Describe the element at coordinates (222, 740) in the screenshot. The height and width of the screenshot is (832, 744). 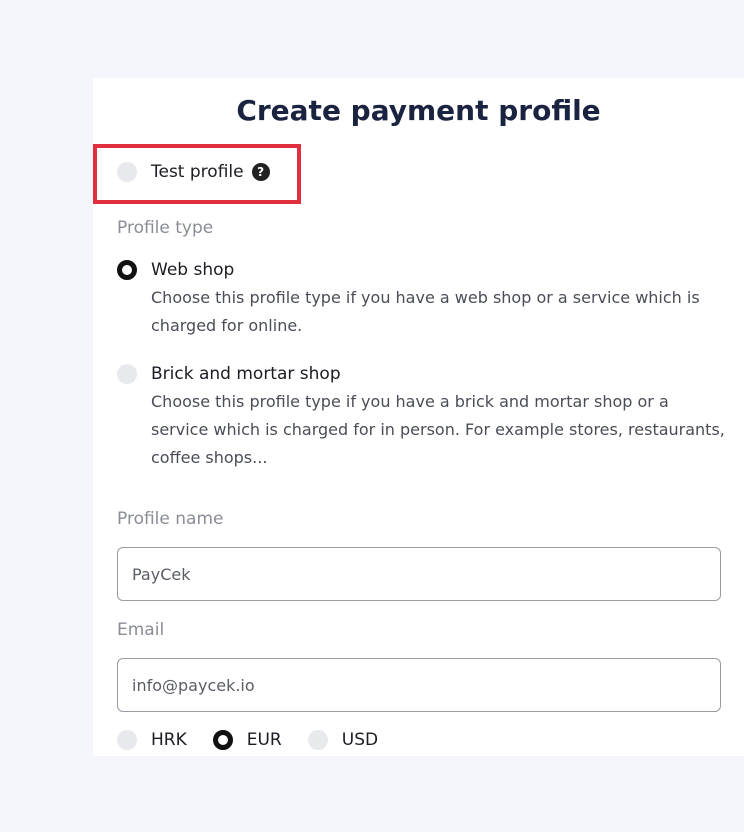
I see `eur-radio` at that location.